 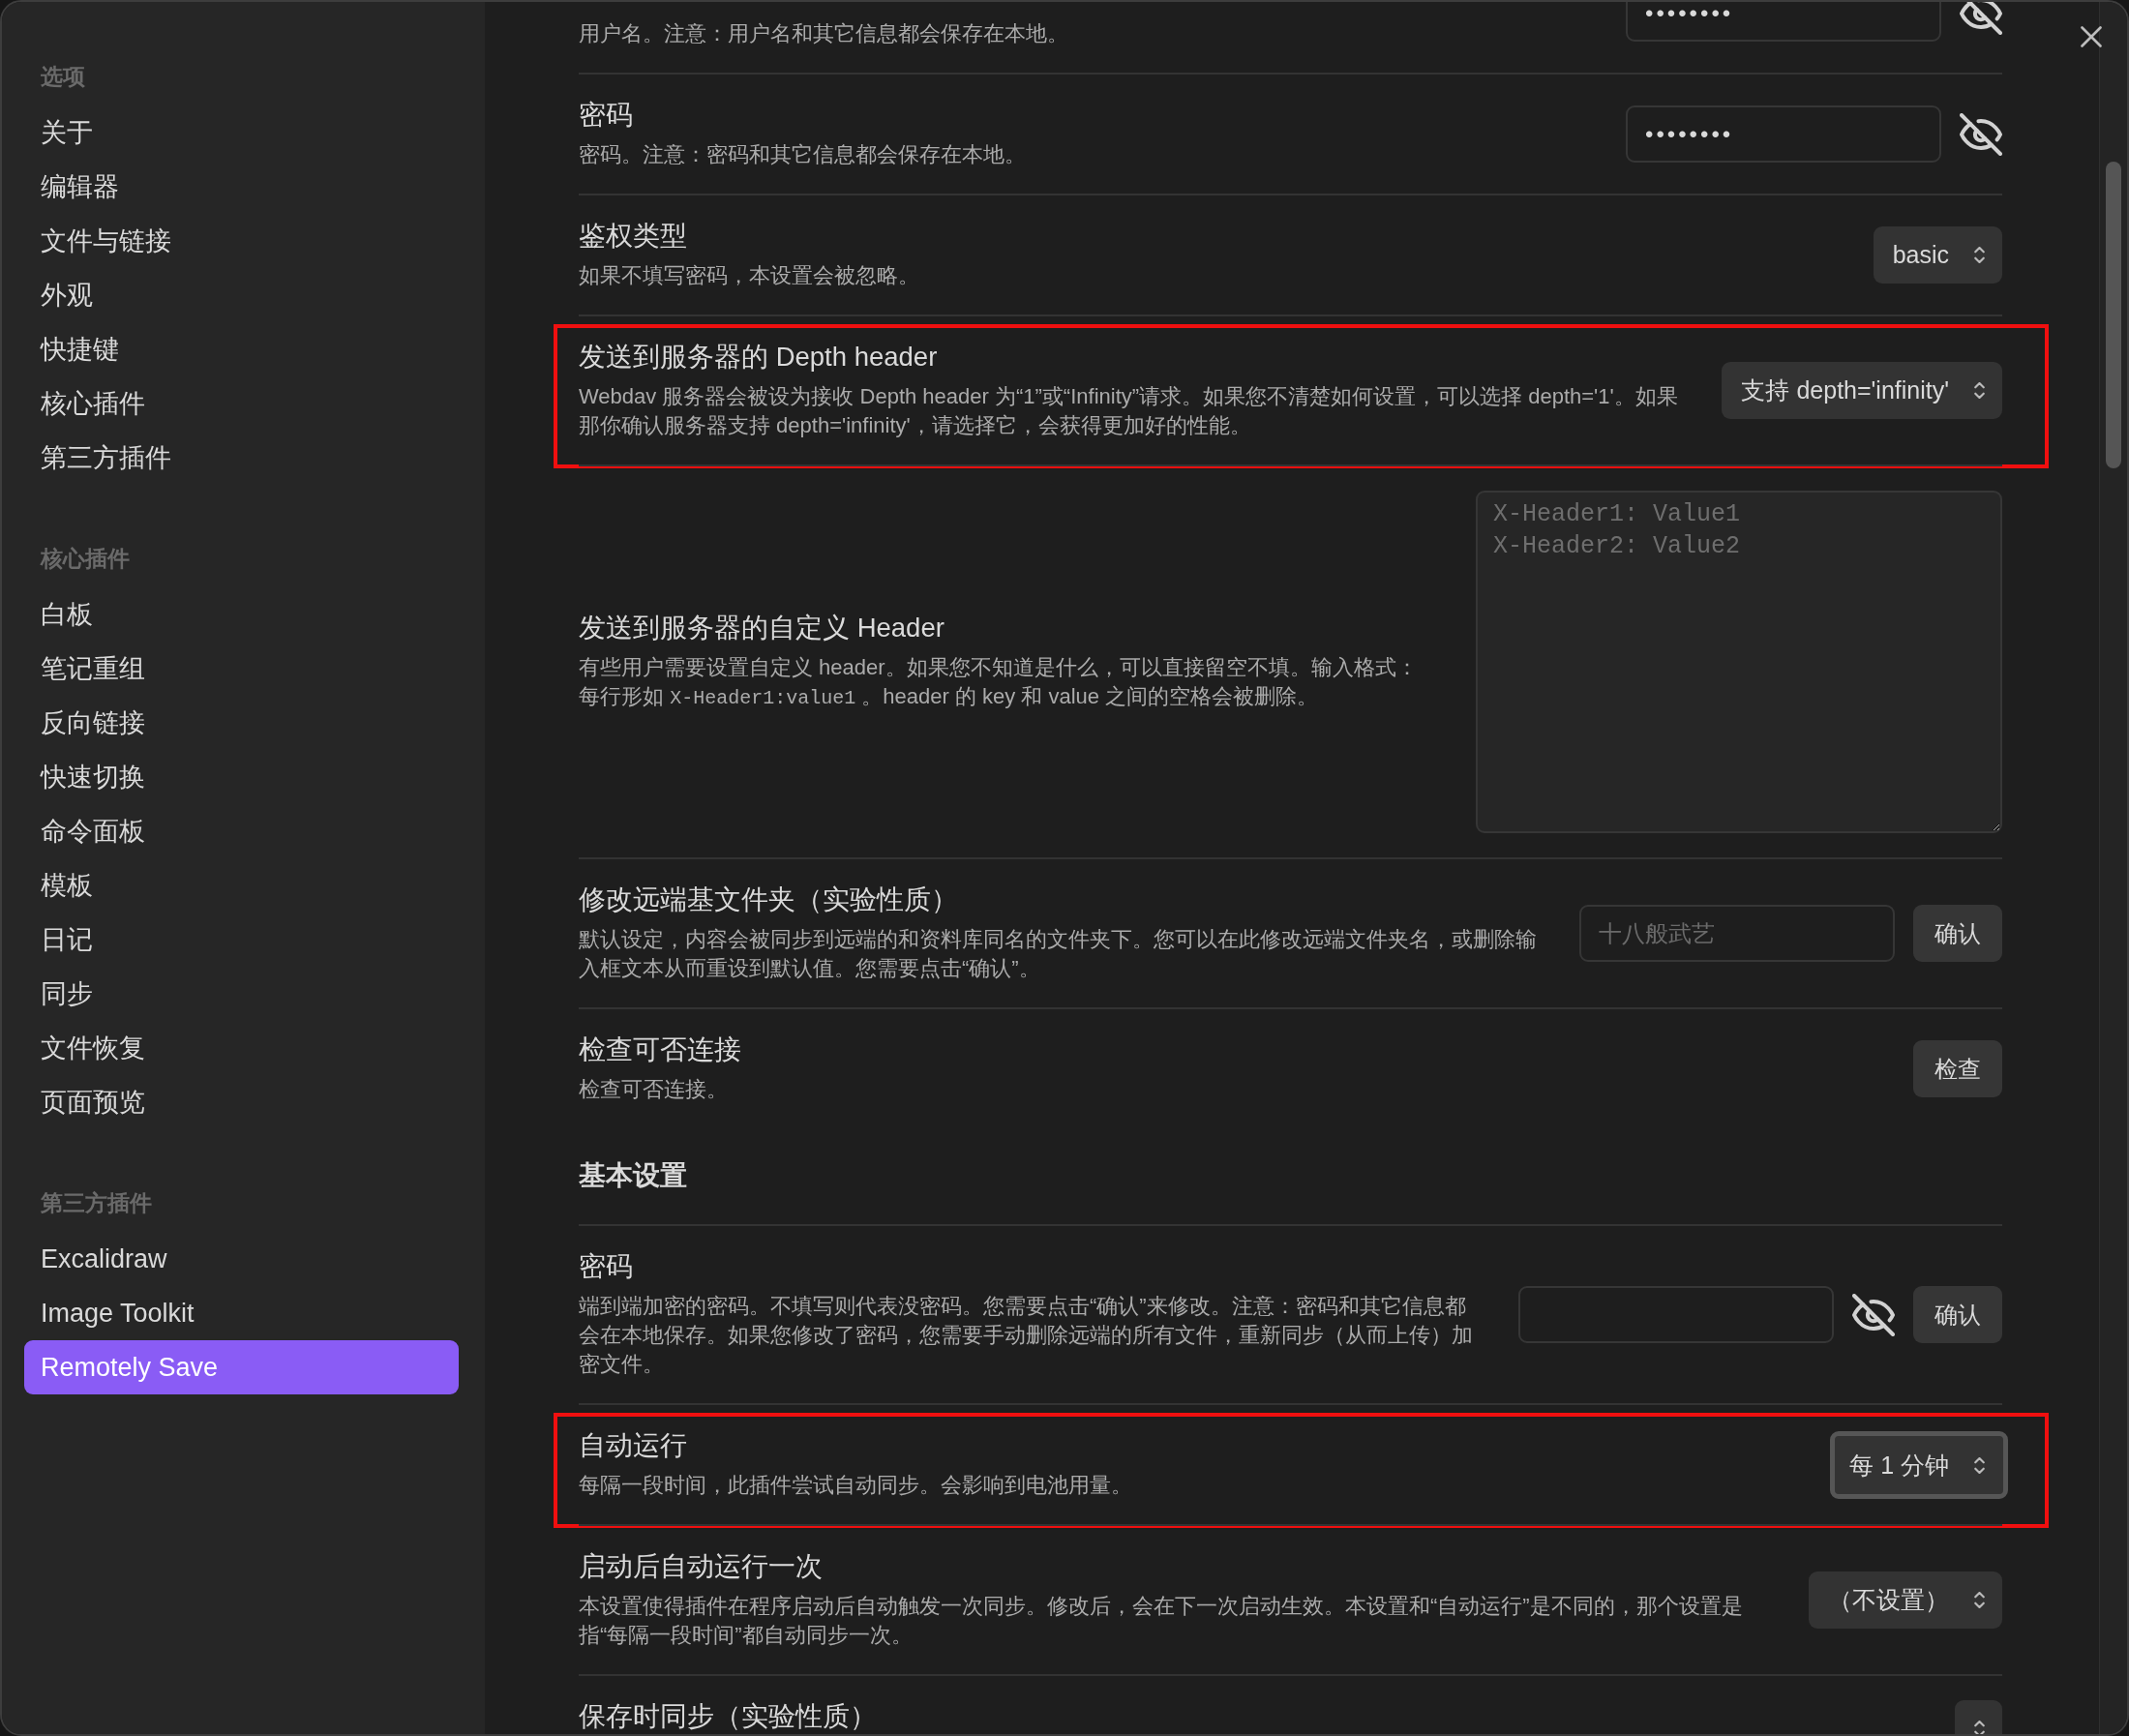 What do you see at coordinates (660, 1049) in the screenshot?
I see `setting-title: 检查可否连接` at bounding box center [660, 1049].